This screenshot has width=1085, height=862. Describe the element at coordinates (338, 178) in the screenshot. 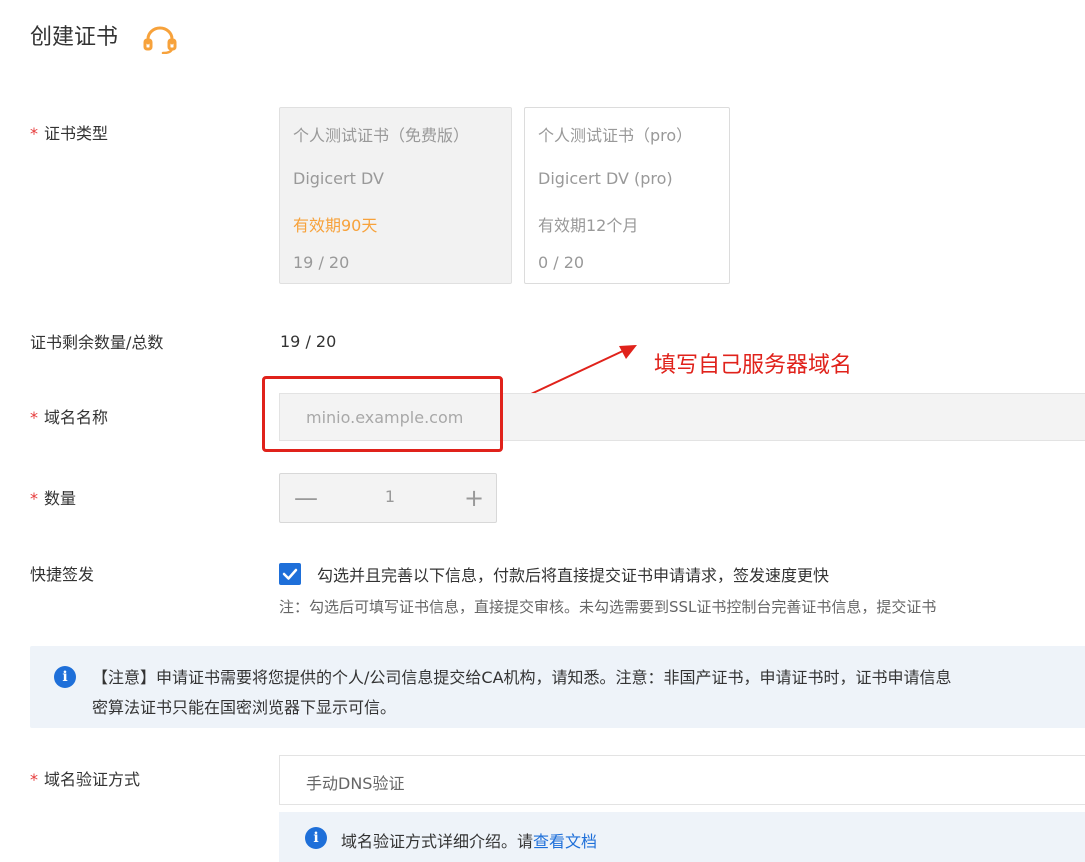

I see `cert-option-brand: Digicert DV` at that location.